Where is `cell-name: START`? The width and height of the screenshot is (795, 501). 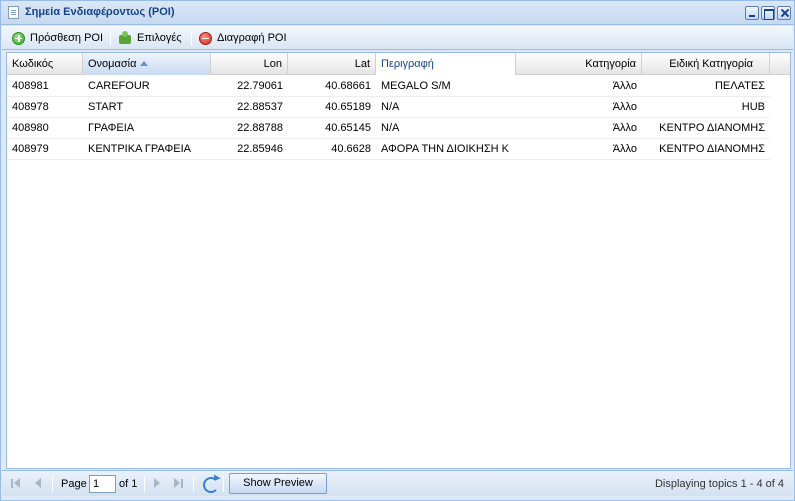
cell-name: START is located at coordinates (106, 107).